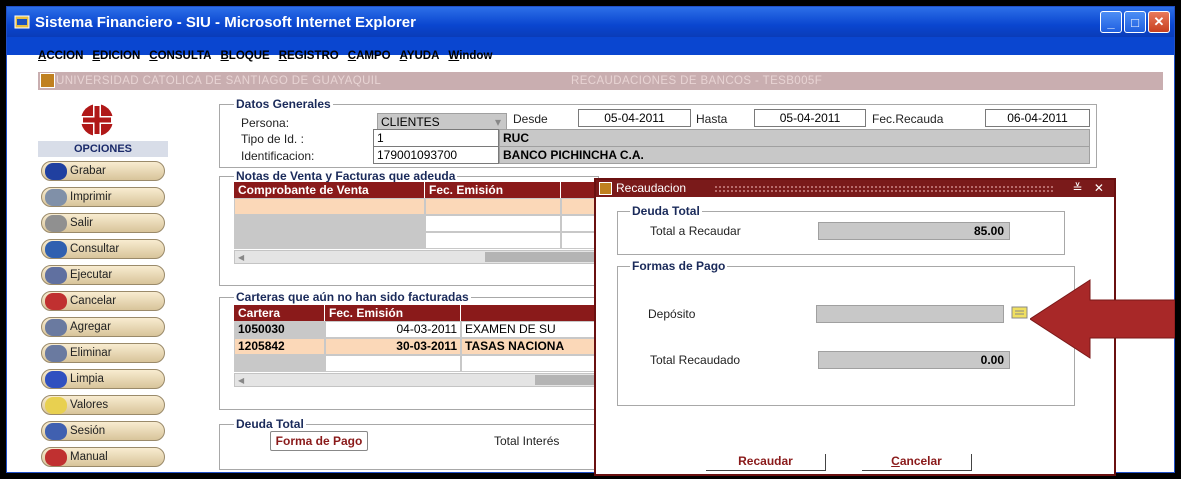  Describe the element at coordinates (103, 457) in the screenshot. I see `manual-button: Manual` at that location.